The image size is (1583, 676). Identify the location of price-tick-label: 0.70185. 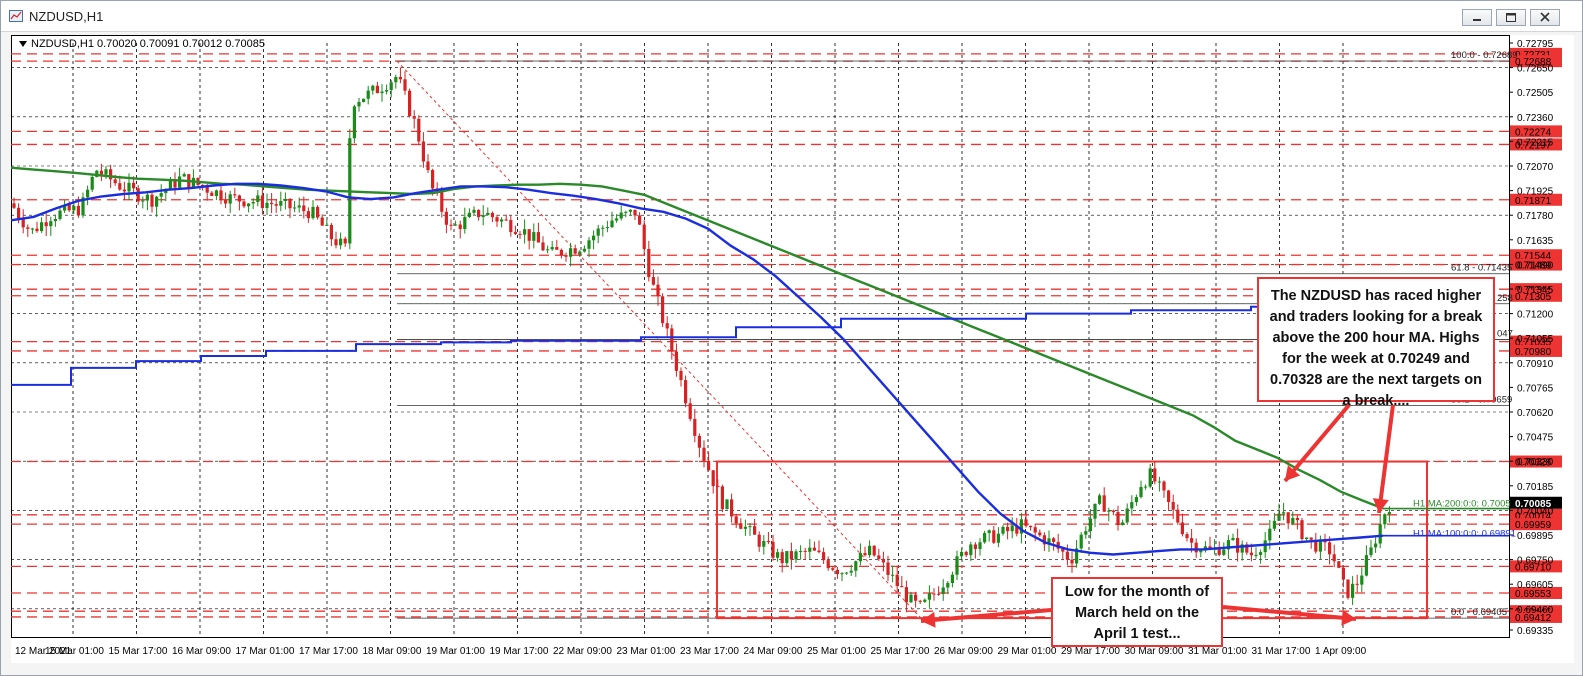
(1535, 487).